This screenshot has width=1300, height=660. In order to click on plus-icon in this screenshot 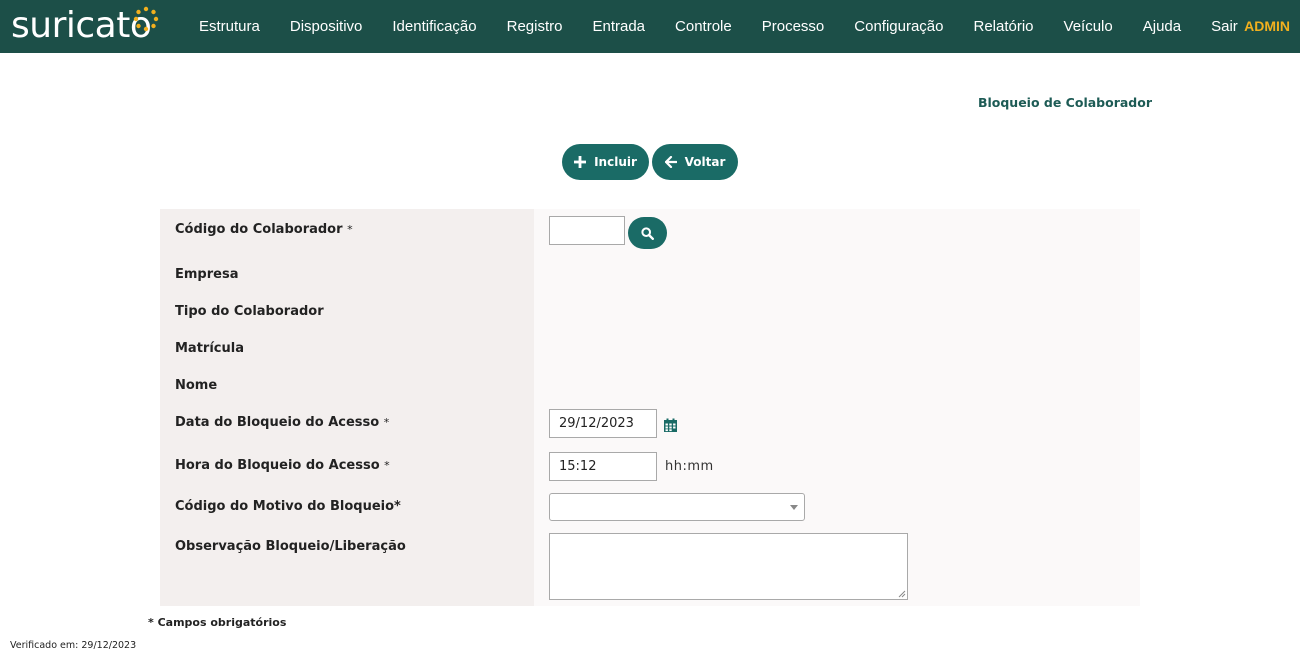, I will do `click(580, 162)`.